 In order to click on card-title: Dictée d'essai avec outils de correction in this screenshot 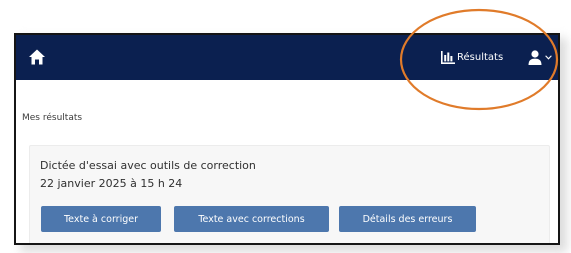, I will do `click(148, 165)`.